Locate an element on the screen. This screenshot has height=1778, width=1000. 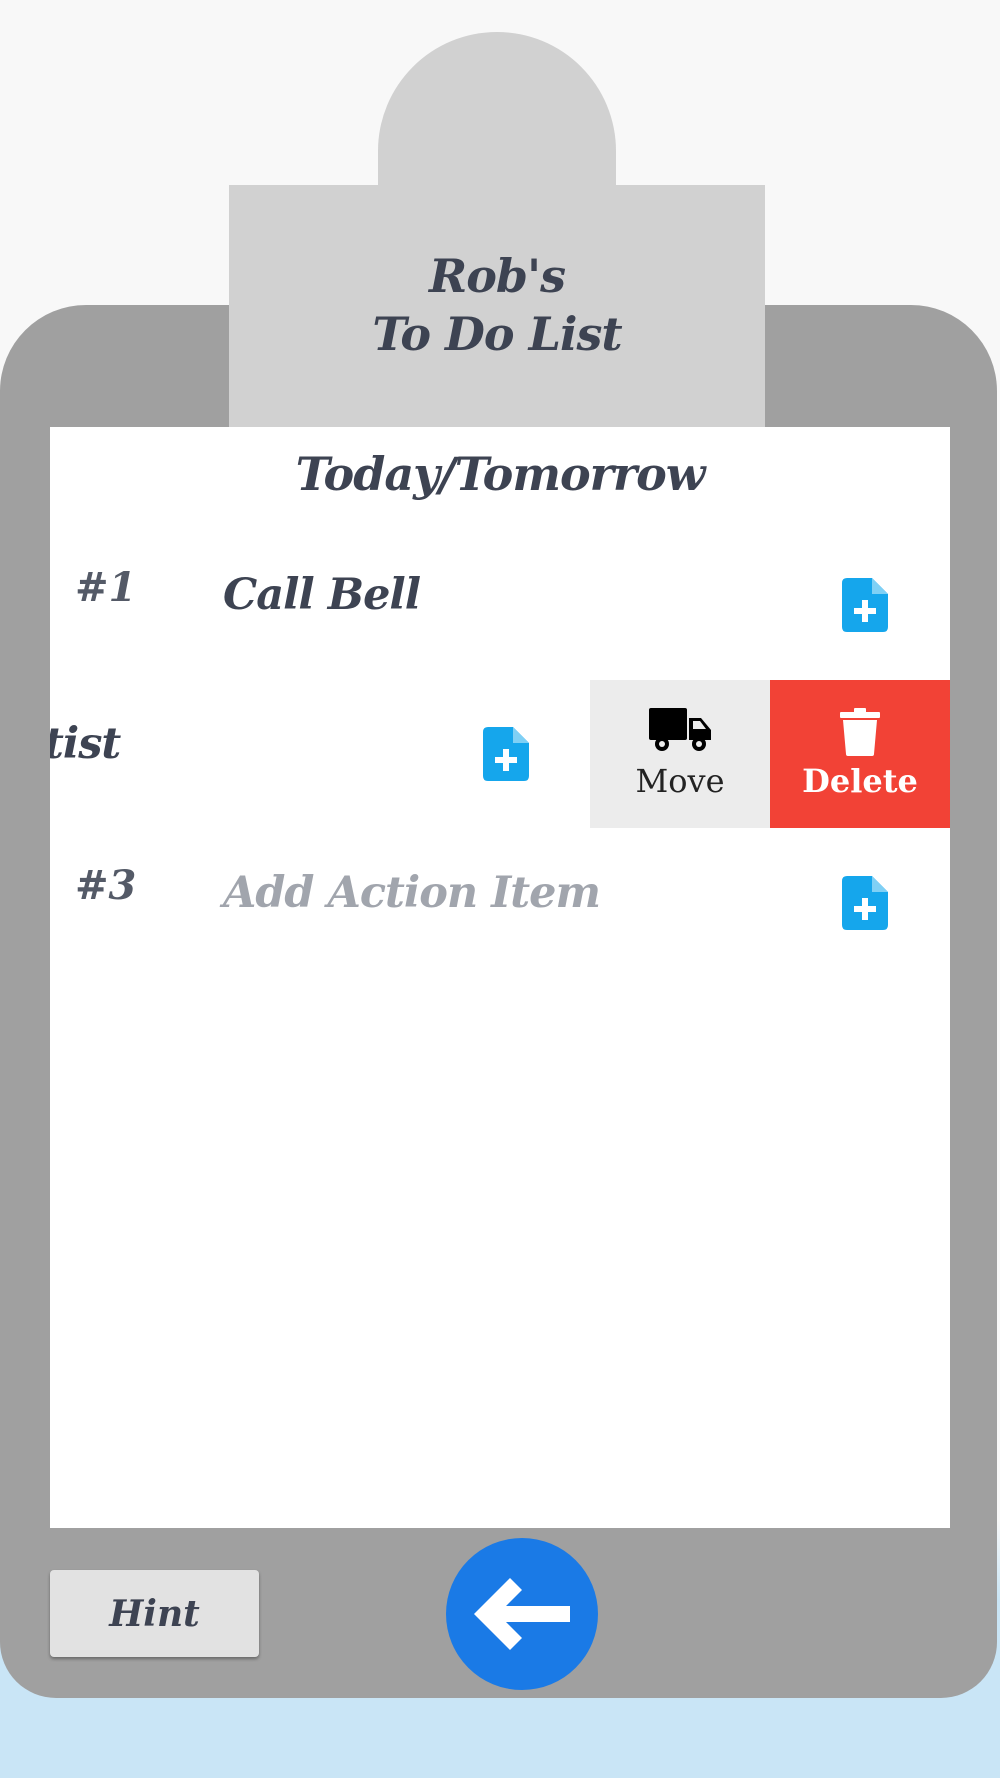
back-button is located at coordinates (522, 1614).